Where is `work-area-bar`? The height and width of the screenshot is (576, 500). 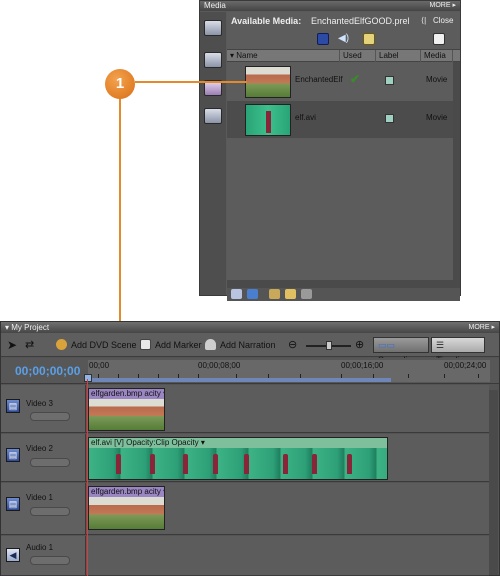
work-area-bar is located at coordinates (239, 380).